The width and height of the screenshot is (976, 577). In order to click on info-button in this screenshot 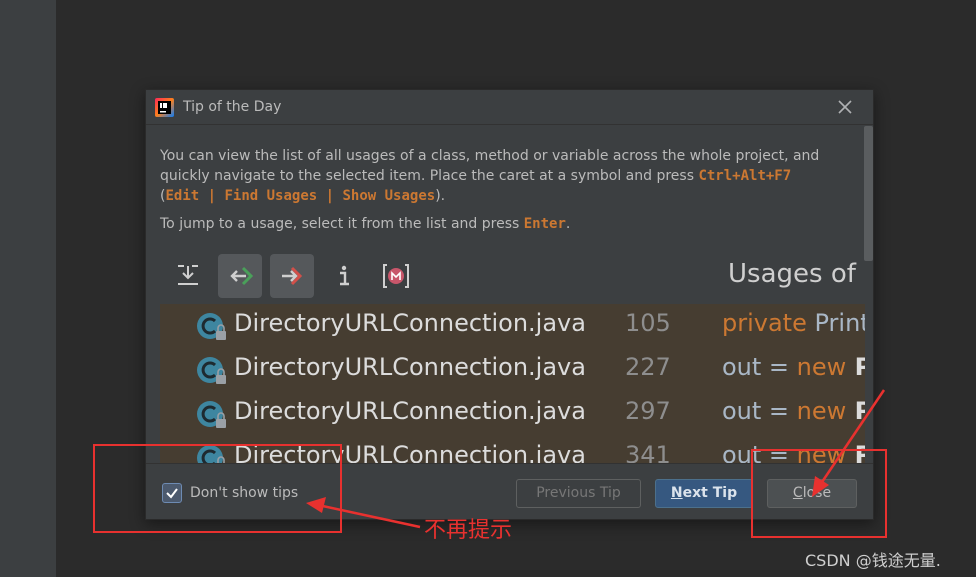, I will do `click(344, 276)`.